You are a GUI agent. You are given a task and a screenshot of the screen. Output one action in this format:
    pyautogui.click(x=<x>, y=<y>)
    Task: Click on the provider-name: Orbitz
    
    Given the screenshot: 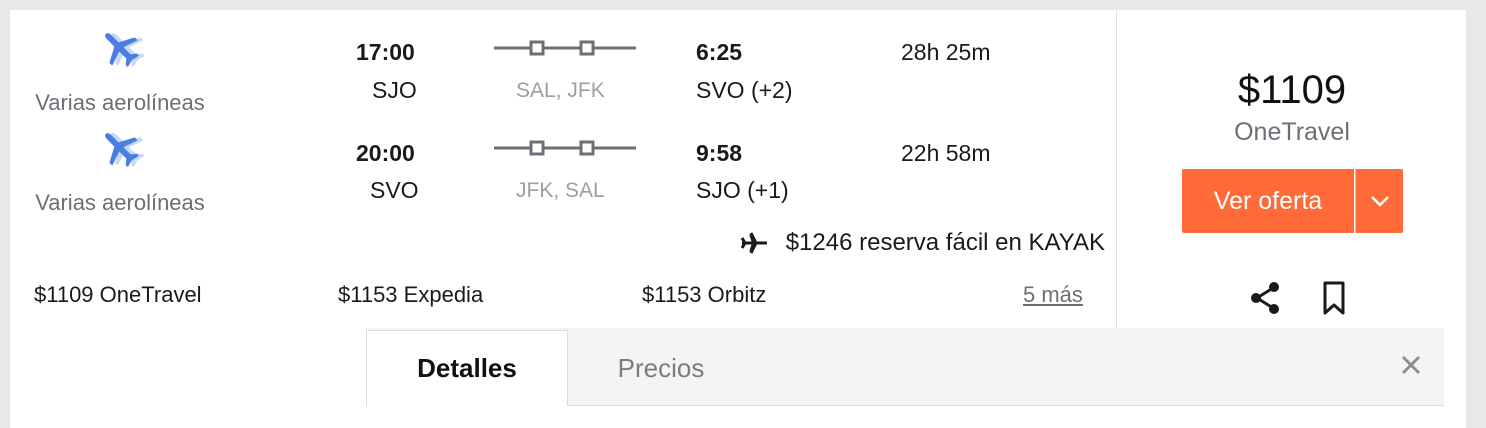 What is the action you would take?
    pyautogui.click(x=737, y=294)
    